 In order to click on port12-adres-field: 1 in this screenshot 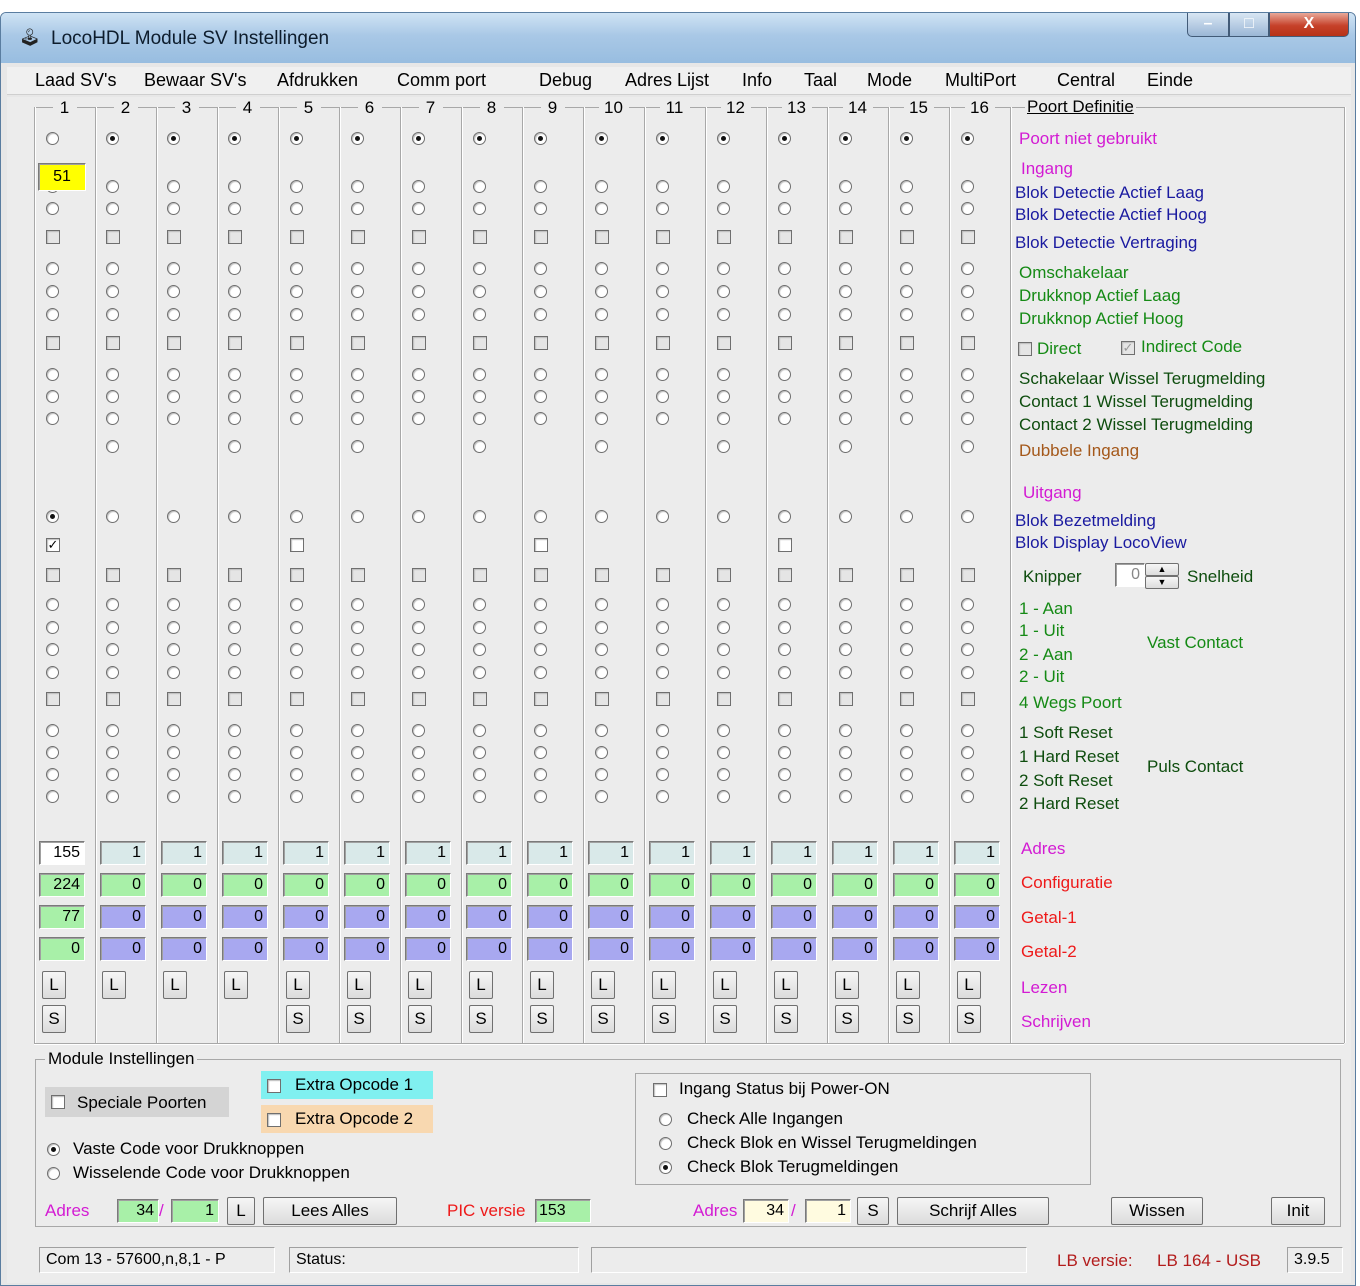, I will do `click(733, 853)`.